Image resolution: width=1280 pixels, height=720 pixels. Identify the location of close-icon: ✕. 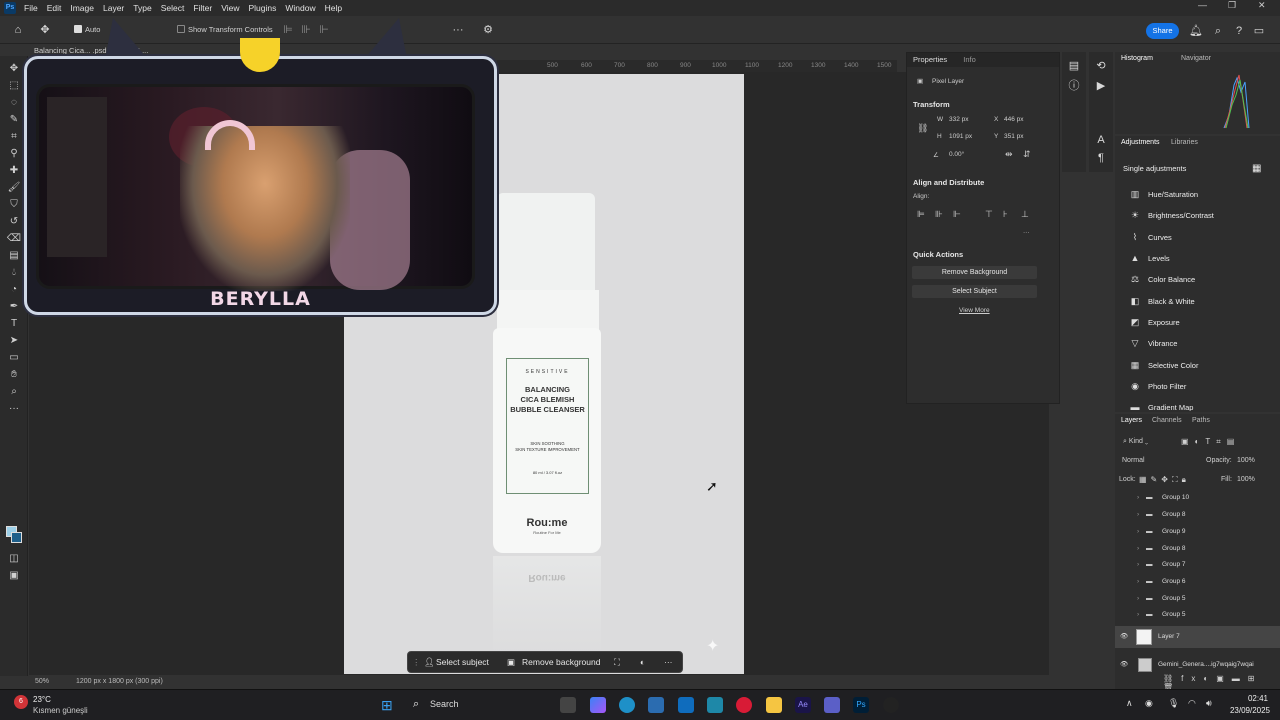
(1262, 5).